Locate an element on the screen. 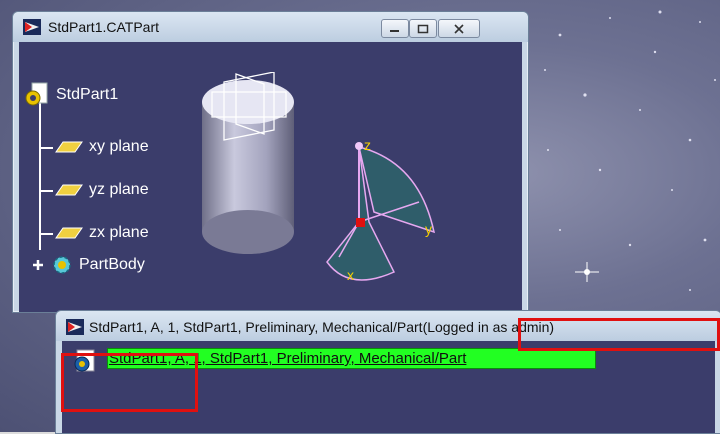  tree-item-label: yz plane is located at coordinates (119, 189).